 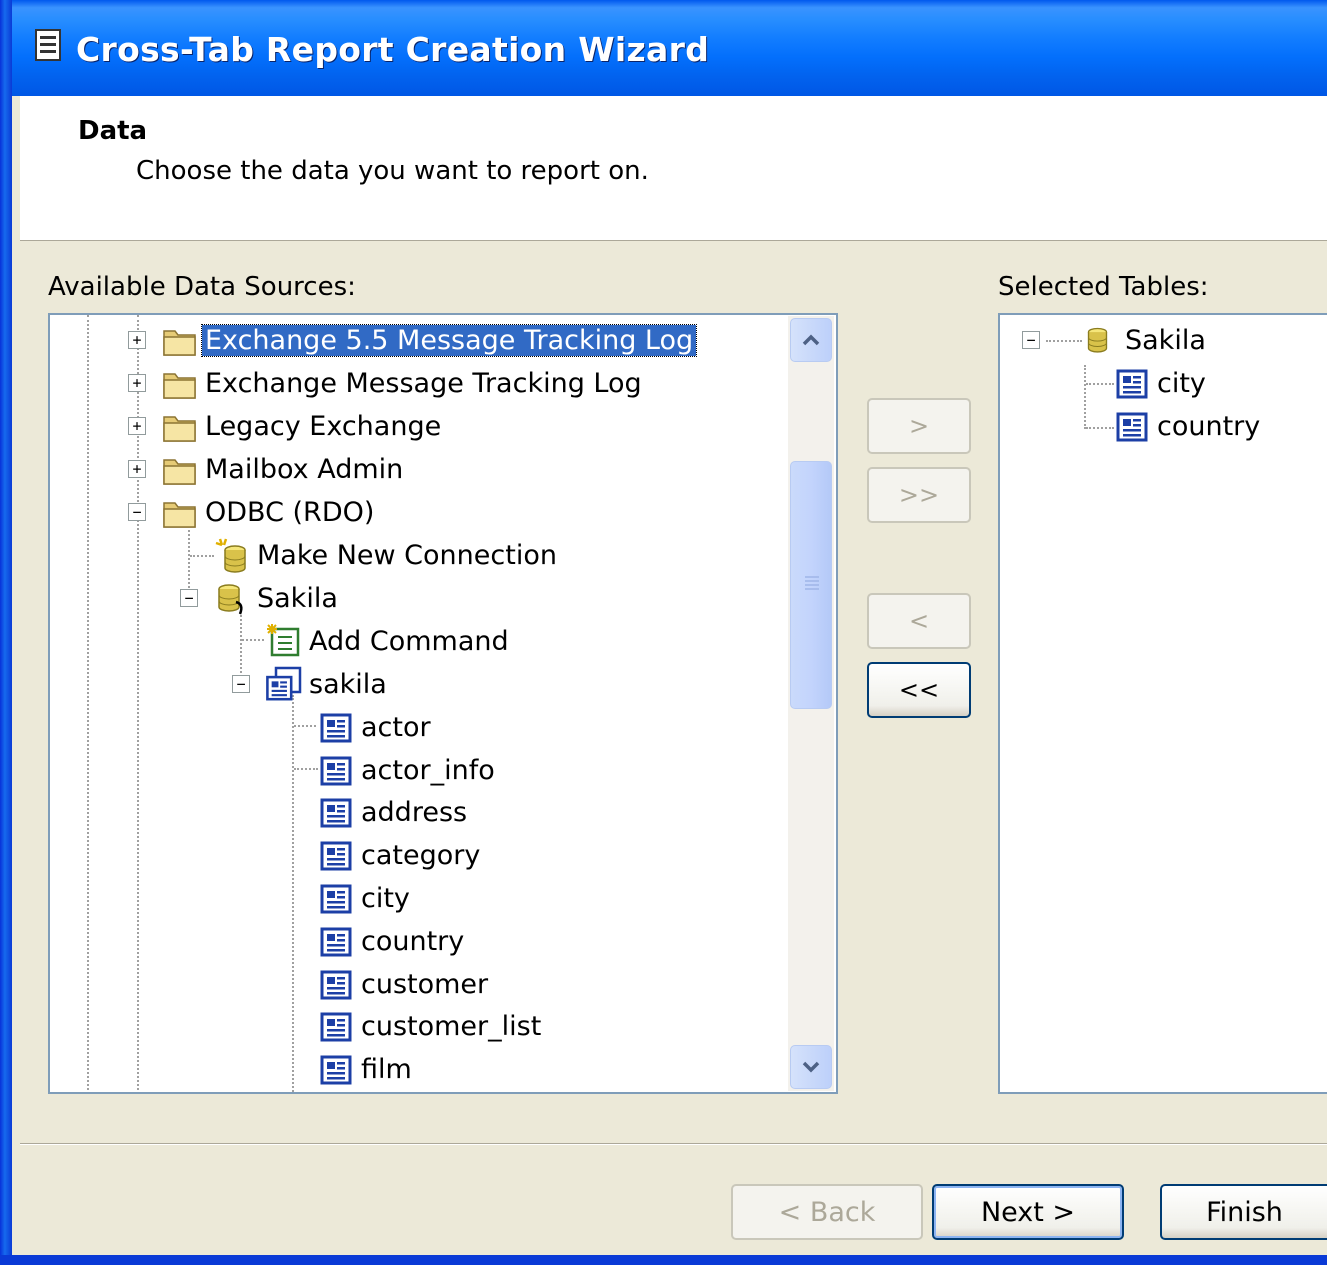 What do you see at coordinates (304, 469) in the screenshot?
I see `tree-item-label: Mailbox Admin` at bounding box center [304, 469].